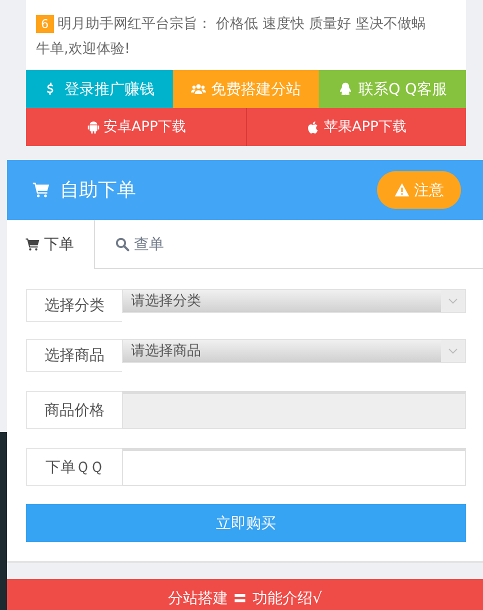 Image resolution: width=483 pixels, height=610 pixels. What do you see at coordinates (246, 89) in the screenshot?
I see `link-button: 免费搭建分站` at bounding box center [246, 89].